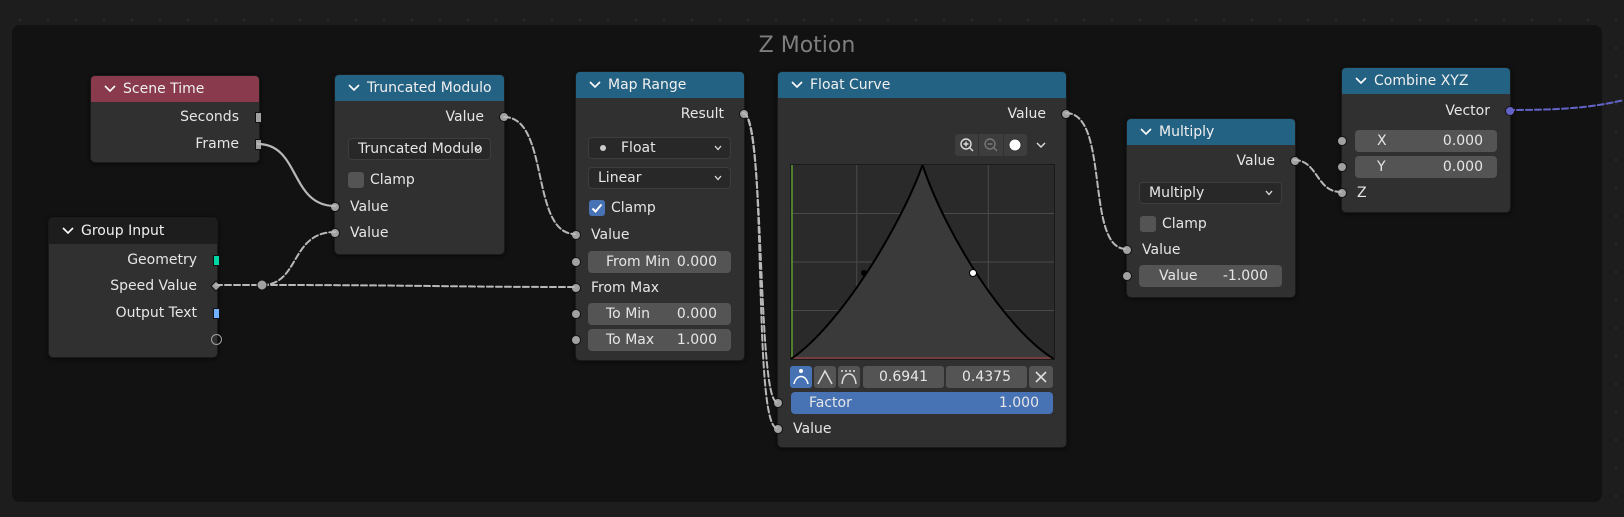  I want to click on curve-graph, so click(922, 262).